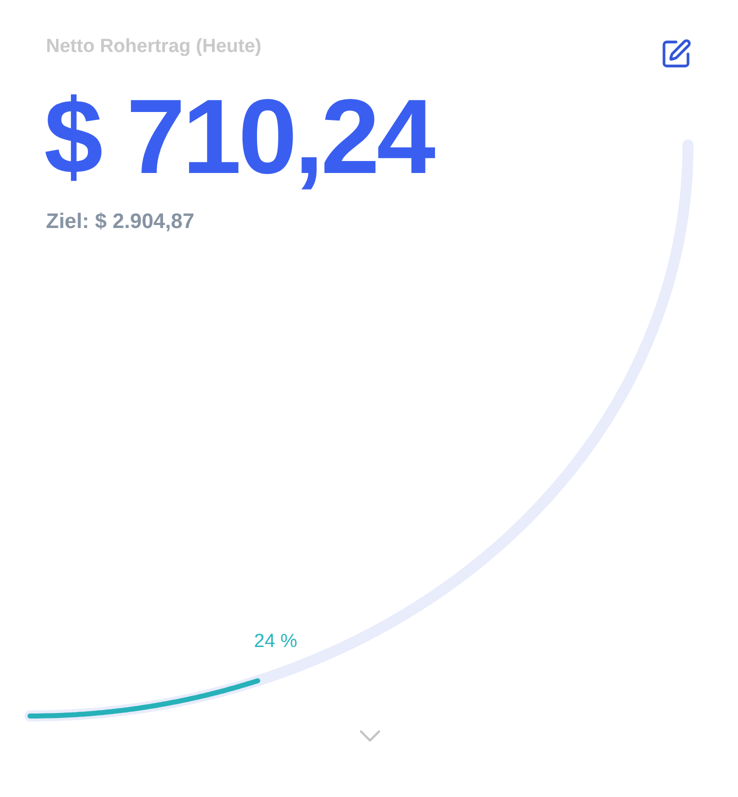 The width and height of the screenshot is (738, 797). What do you see at coordinates (238, 137) in the screenshot?
I see `amount-value: $ 710,24` at bounding box center [238, 137].